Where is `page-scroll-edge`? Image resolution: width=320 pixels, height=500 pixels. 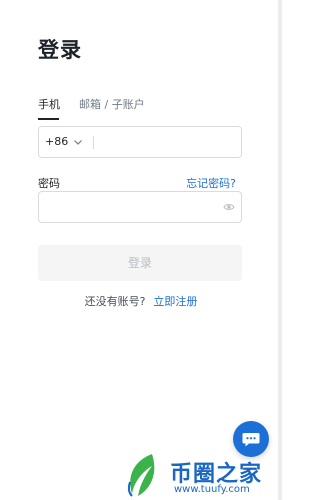 page-scroll-edge is located at coordinates (280, 250).